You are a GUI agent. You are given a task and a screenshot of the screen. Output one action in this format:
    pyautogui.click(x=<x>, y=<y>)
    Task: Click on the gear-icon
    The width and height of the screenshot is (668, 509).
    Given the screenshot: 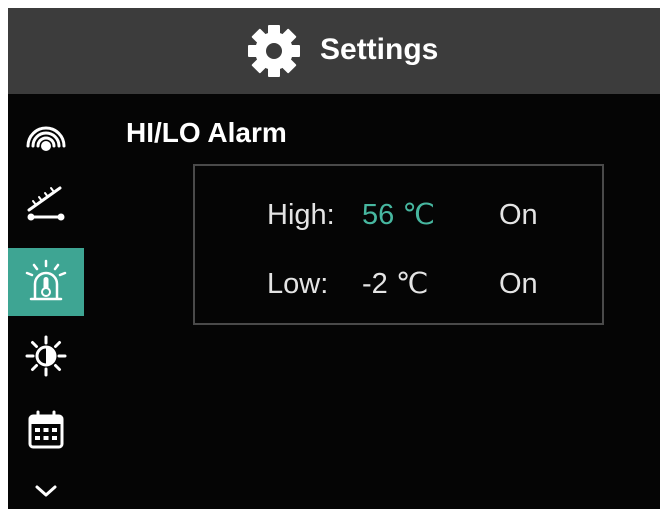 What is the action you would take?
    pyautogui.click(x=274, y=51)
    